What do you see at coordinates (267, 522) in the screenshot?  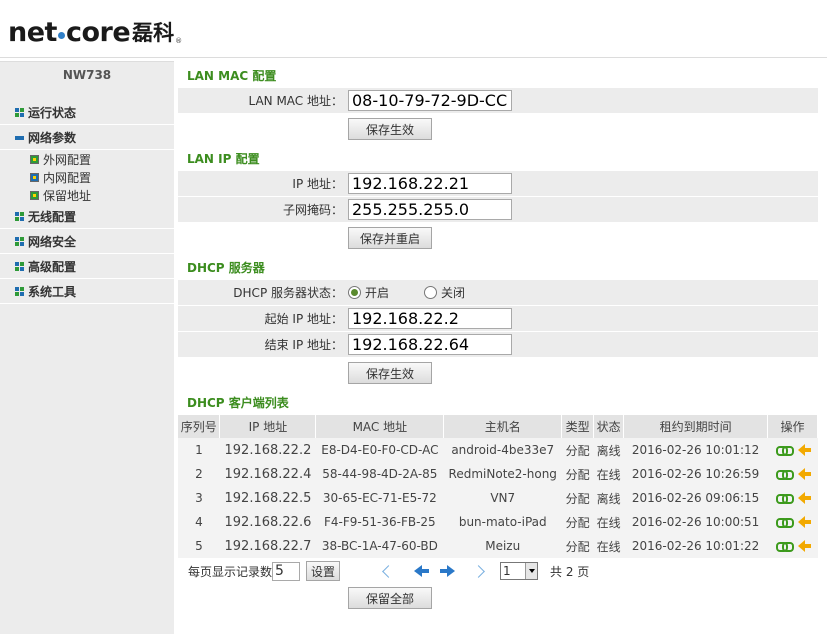 I see `table-cell: 192.168.22.6` at bounding box center [267, 522].